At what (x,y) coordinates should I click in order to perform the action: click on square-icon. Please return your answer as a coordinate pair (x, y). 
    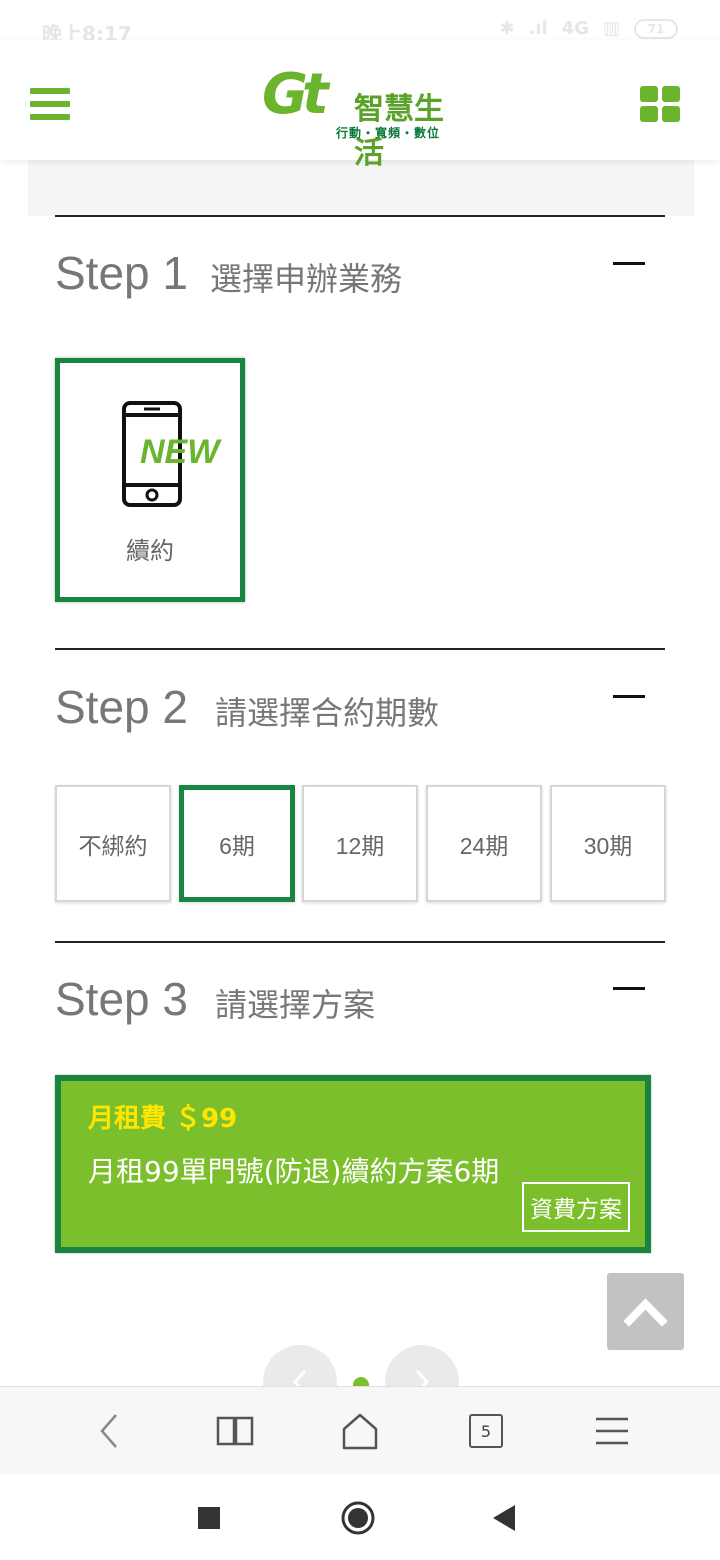
    Looking at the image, I should click on (209, 1518).